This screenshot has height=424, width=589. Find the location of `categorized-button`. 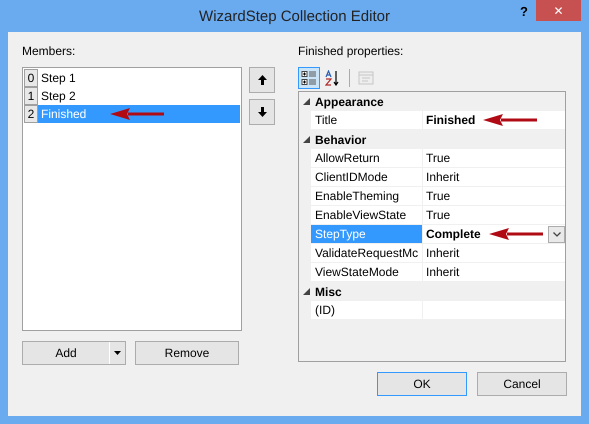

categorized-button is located at coordinates (309, 78).